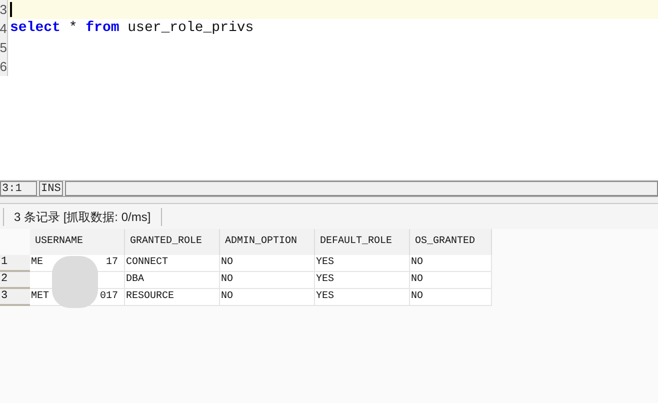 The width and height of the screenshot is (658, 403). Describe the element at coordinates (3, 10) in the screenshot. I see `line-number: 3` at that location.